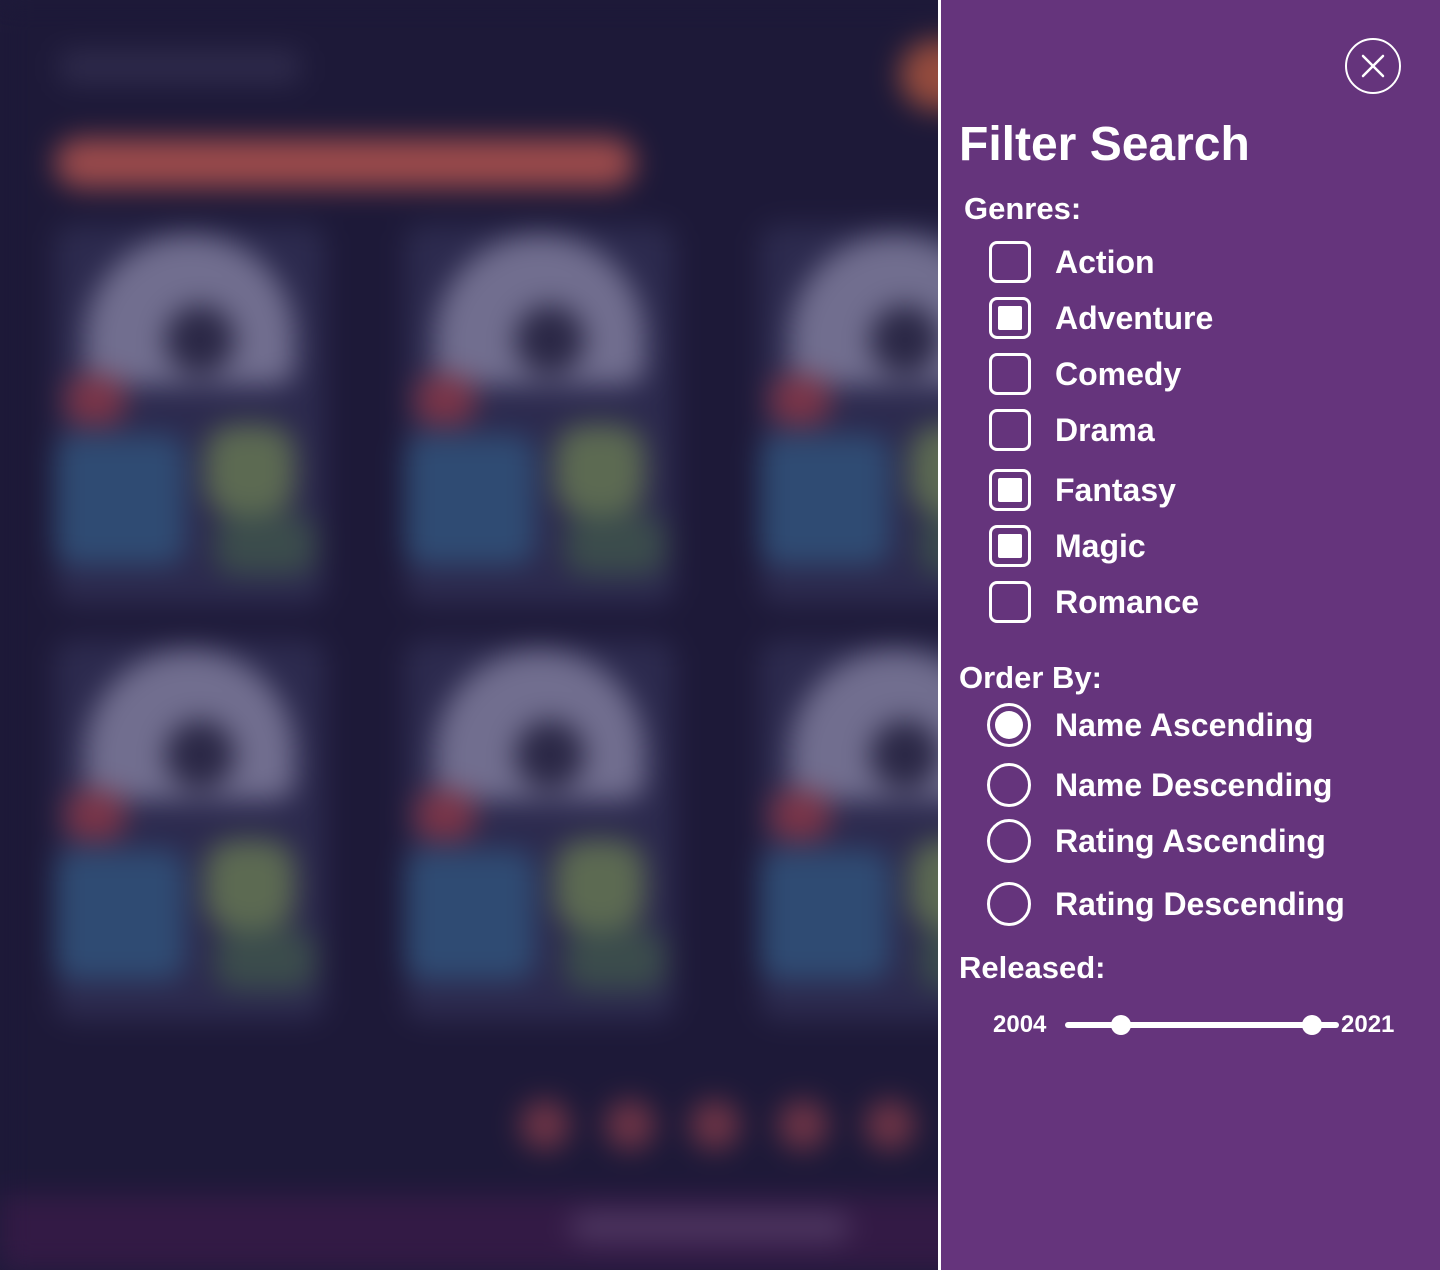 The height and width of the screenshot is (1270, 1440). I want to click on order-radio-rating-descending: Rating Descending, so click(1166, 904).